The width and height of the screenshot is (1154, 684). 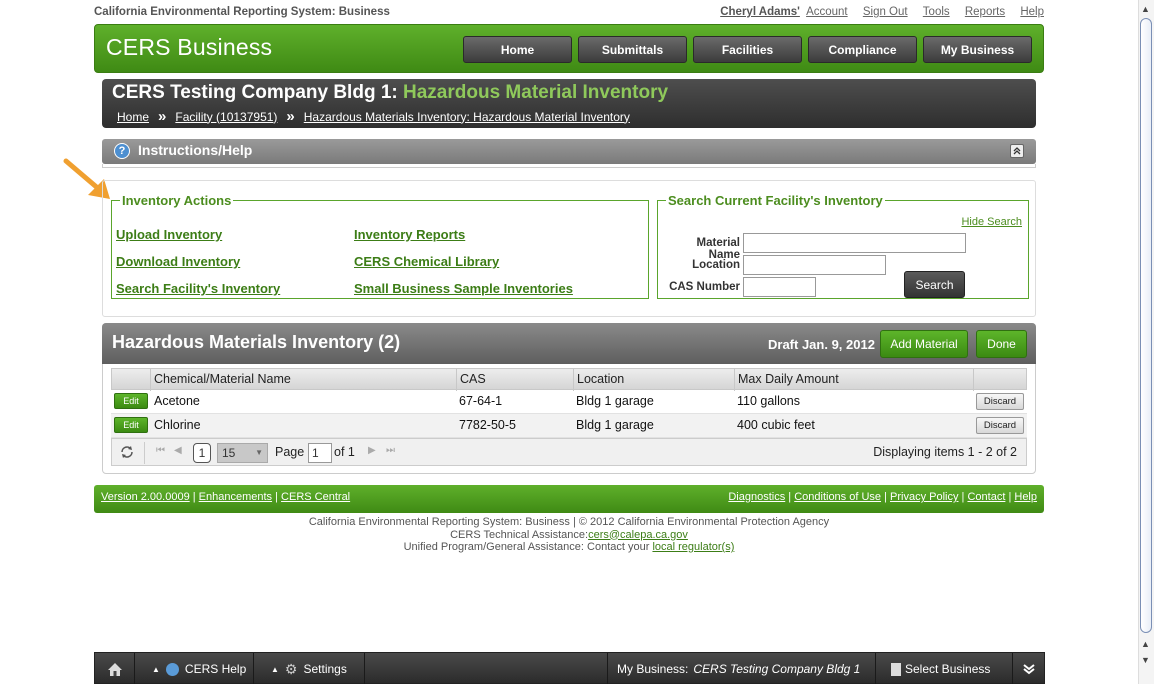 I want to click on add-material-button: Add Material, so click(x=924, y=344).